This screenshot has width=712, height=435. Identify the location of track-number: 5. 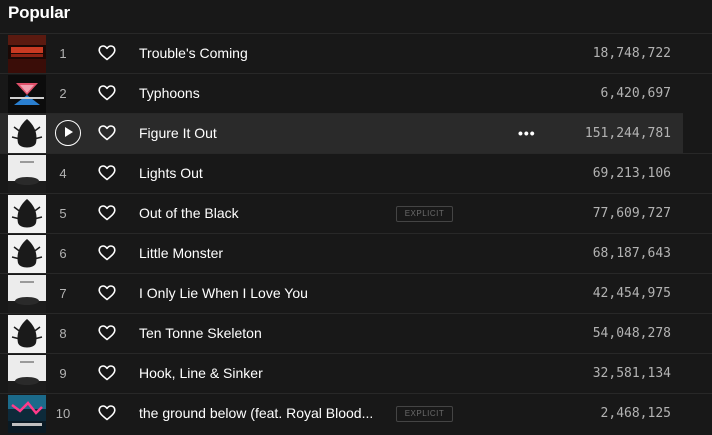
(63, 213).